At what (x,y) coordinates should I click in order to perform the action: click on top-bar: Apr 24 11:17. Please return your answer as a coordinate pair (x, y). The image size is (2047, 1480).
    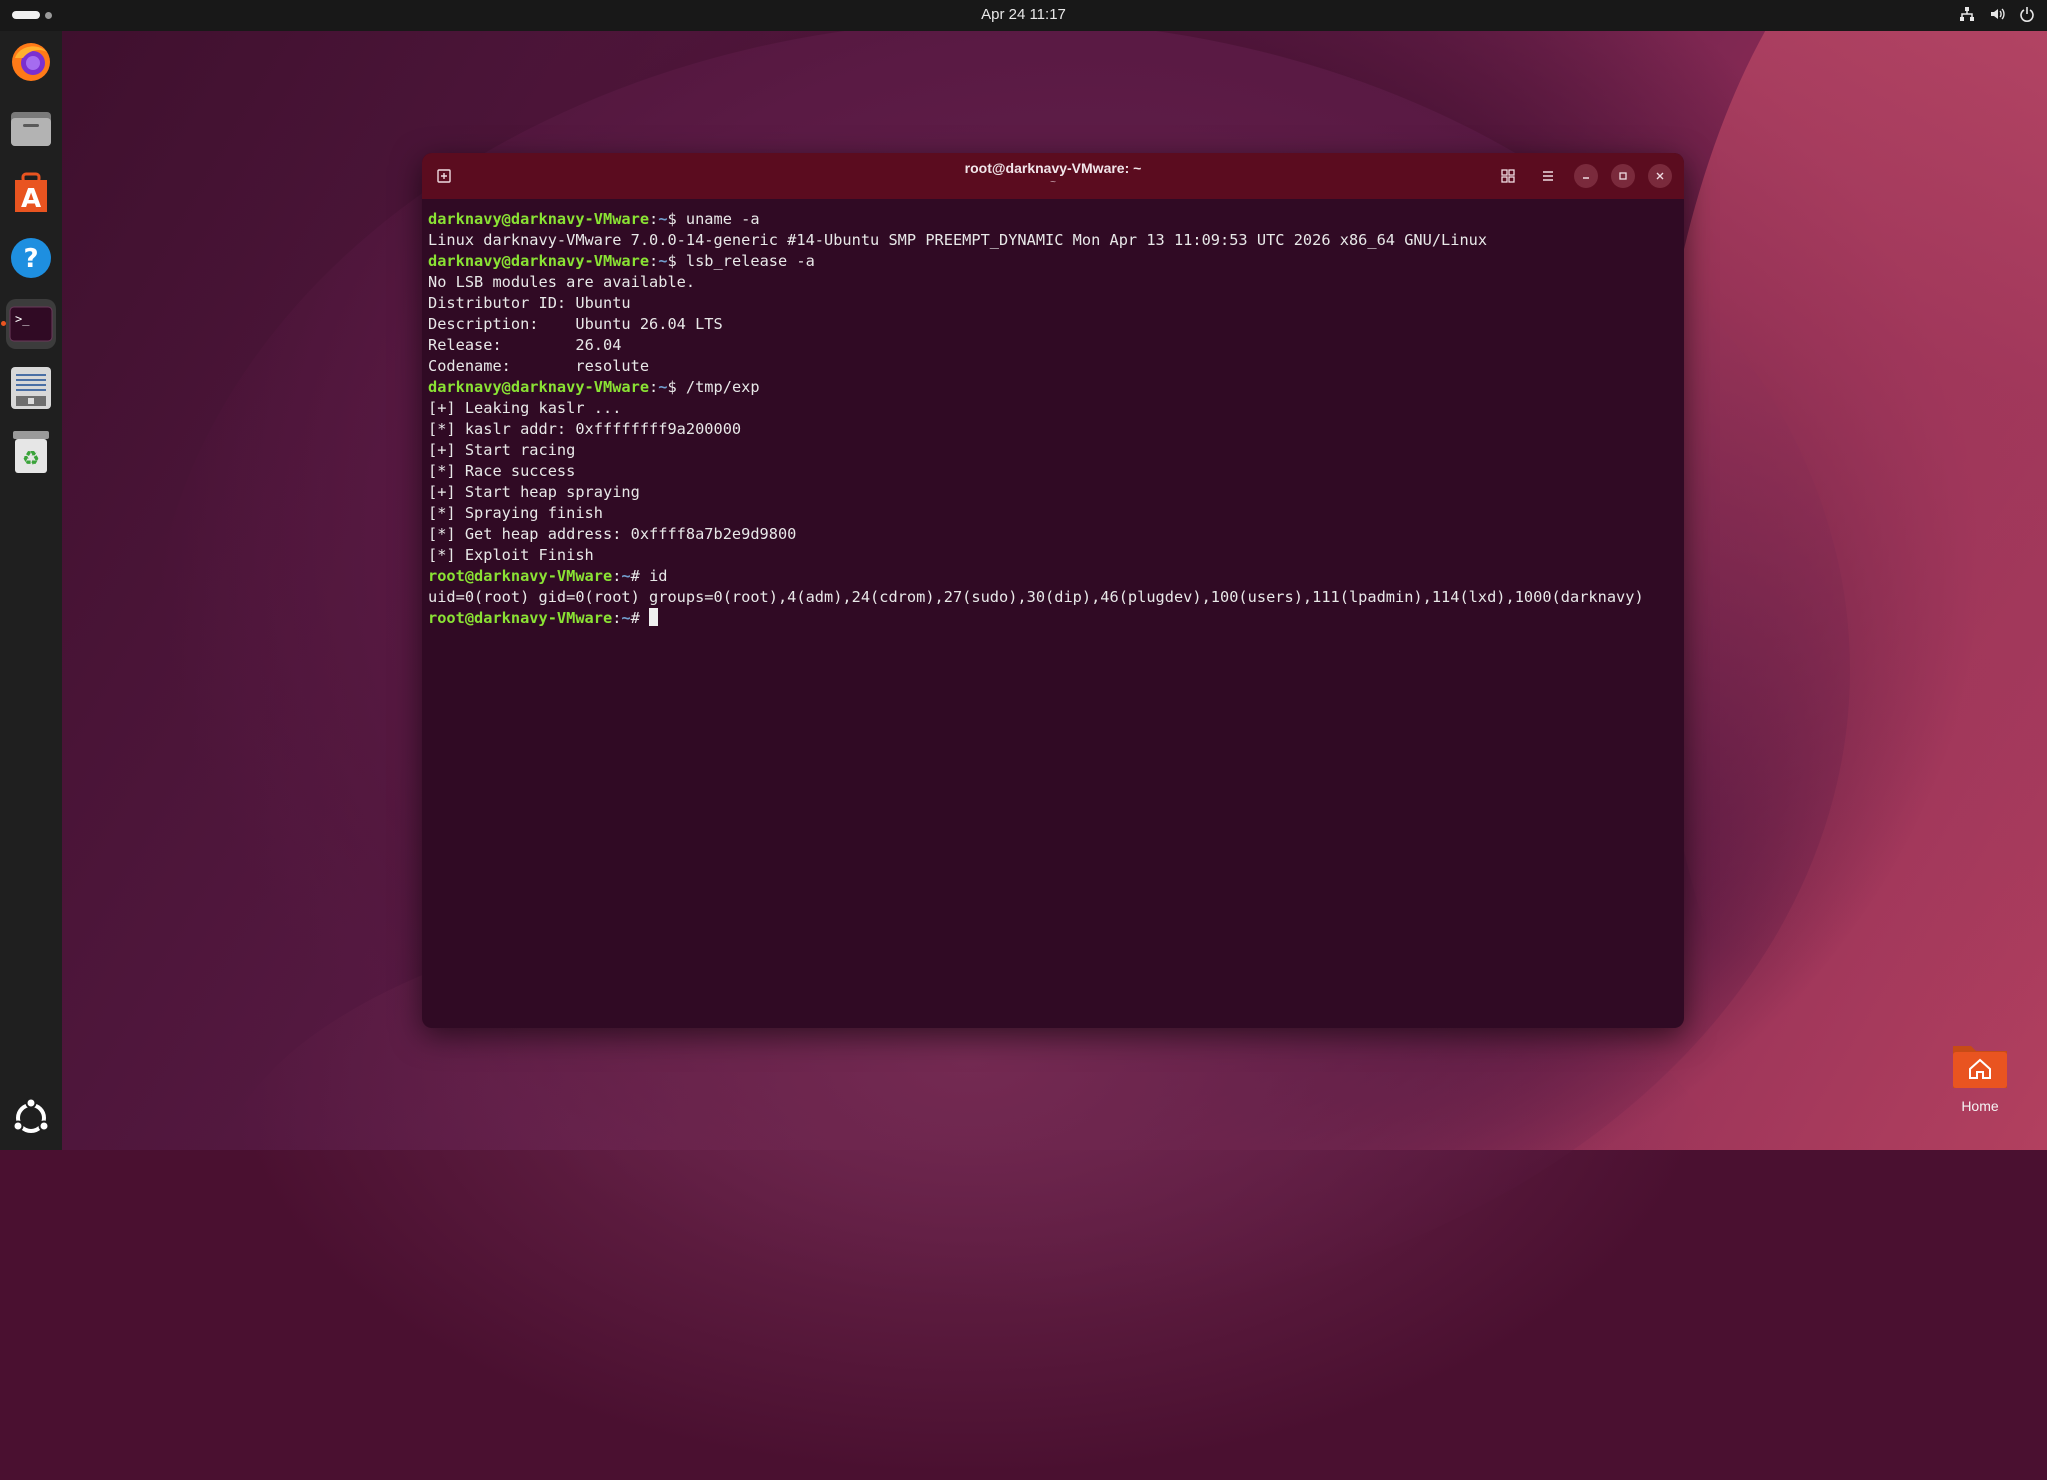
    Looking at the image, I should click on (1023, 15).